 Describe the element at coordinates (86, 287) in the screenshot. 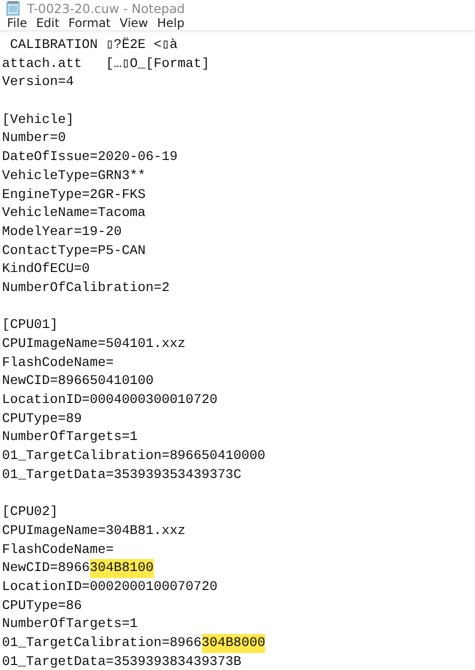

I see `text-line: NumberOfCalibration=2` at that location.